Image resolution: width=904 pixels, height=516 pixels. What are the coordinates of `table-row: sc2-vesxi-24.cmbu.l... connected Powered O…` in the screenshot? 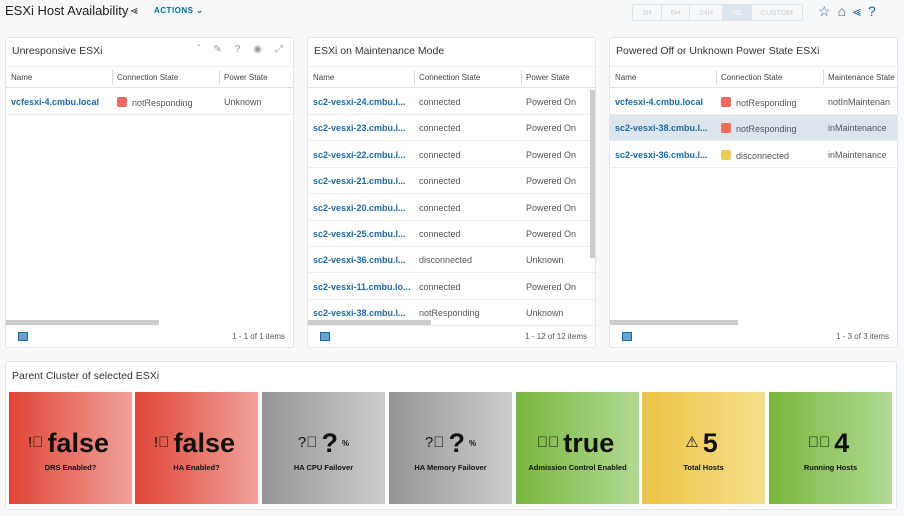 It's located at (451, 102).